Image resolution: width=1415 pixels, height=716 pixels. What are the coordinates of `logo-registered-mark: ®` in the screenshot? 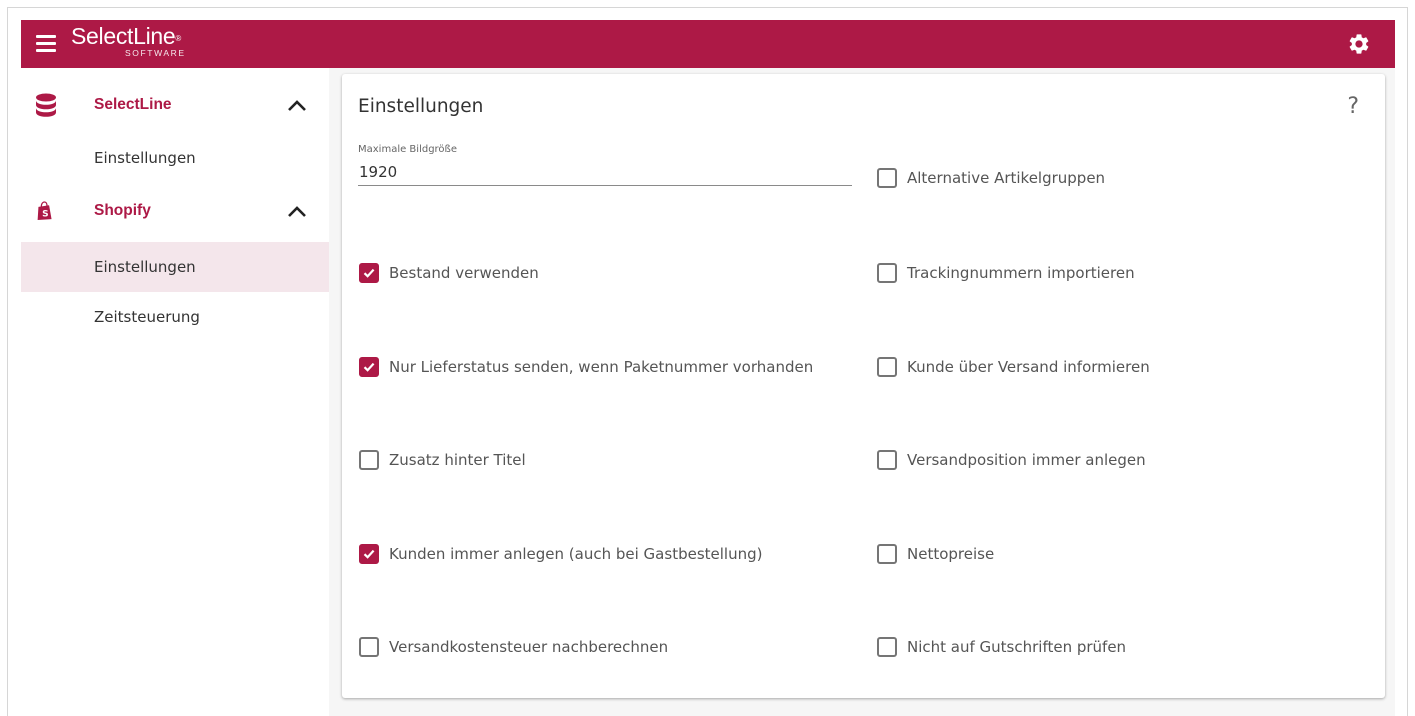 It's located at (178, 38).